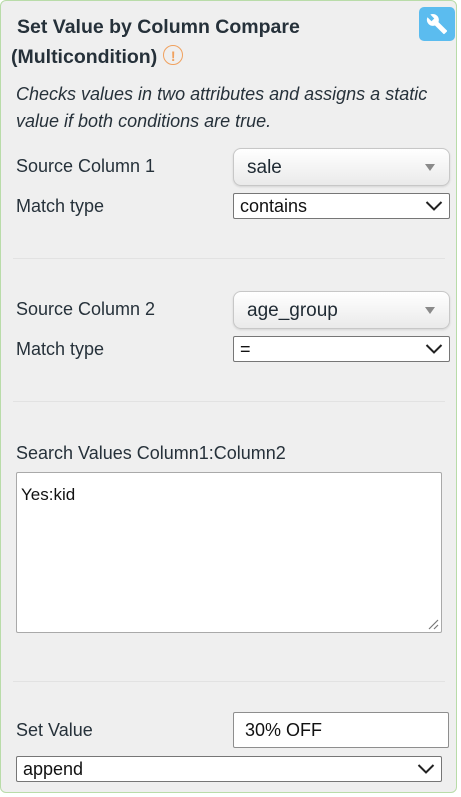  I want to click on resize-grip-icon, so click(433, 624).